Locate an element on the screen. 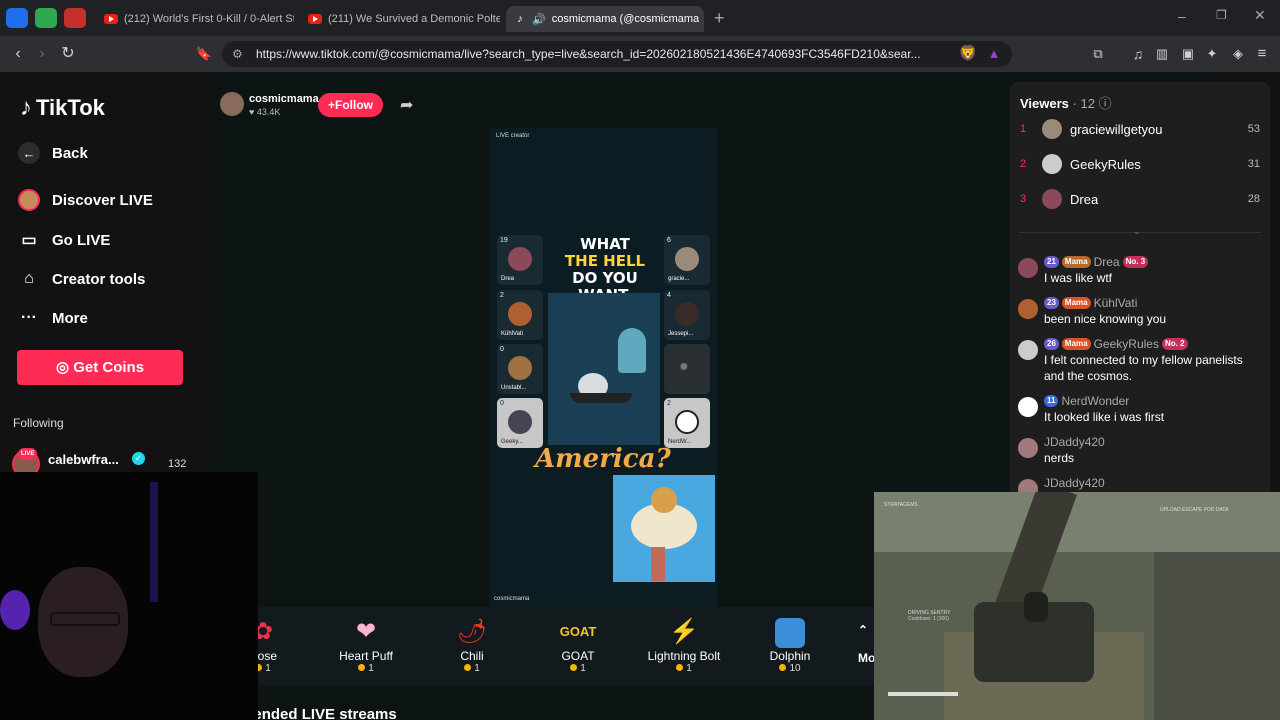 This screenshot has height=720, width=1280. more-dots-icon: ··· is located at coordinates (29, 317).